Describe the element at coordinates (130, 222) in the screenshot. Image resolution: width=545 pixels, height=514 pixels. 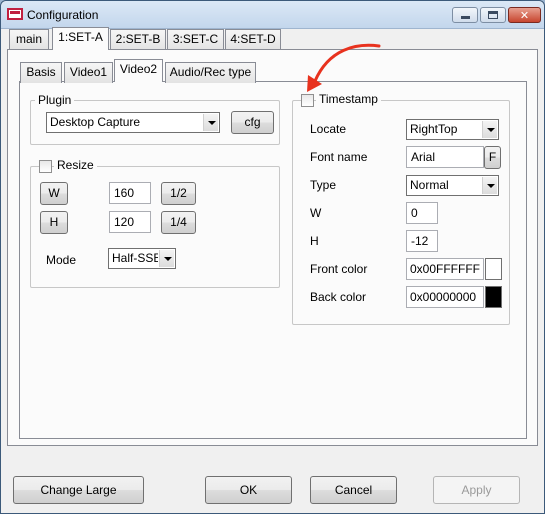
I see `resize-height-field: 120` at that location.